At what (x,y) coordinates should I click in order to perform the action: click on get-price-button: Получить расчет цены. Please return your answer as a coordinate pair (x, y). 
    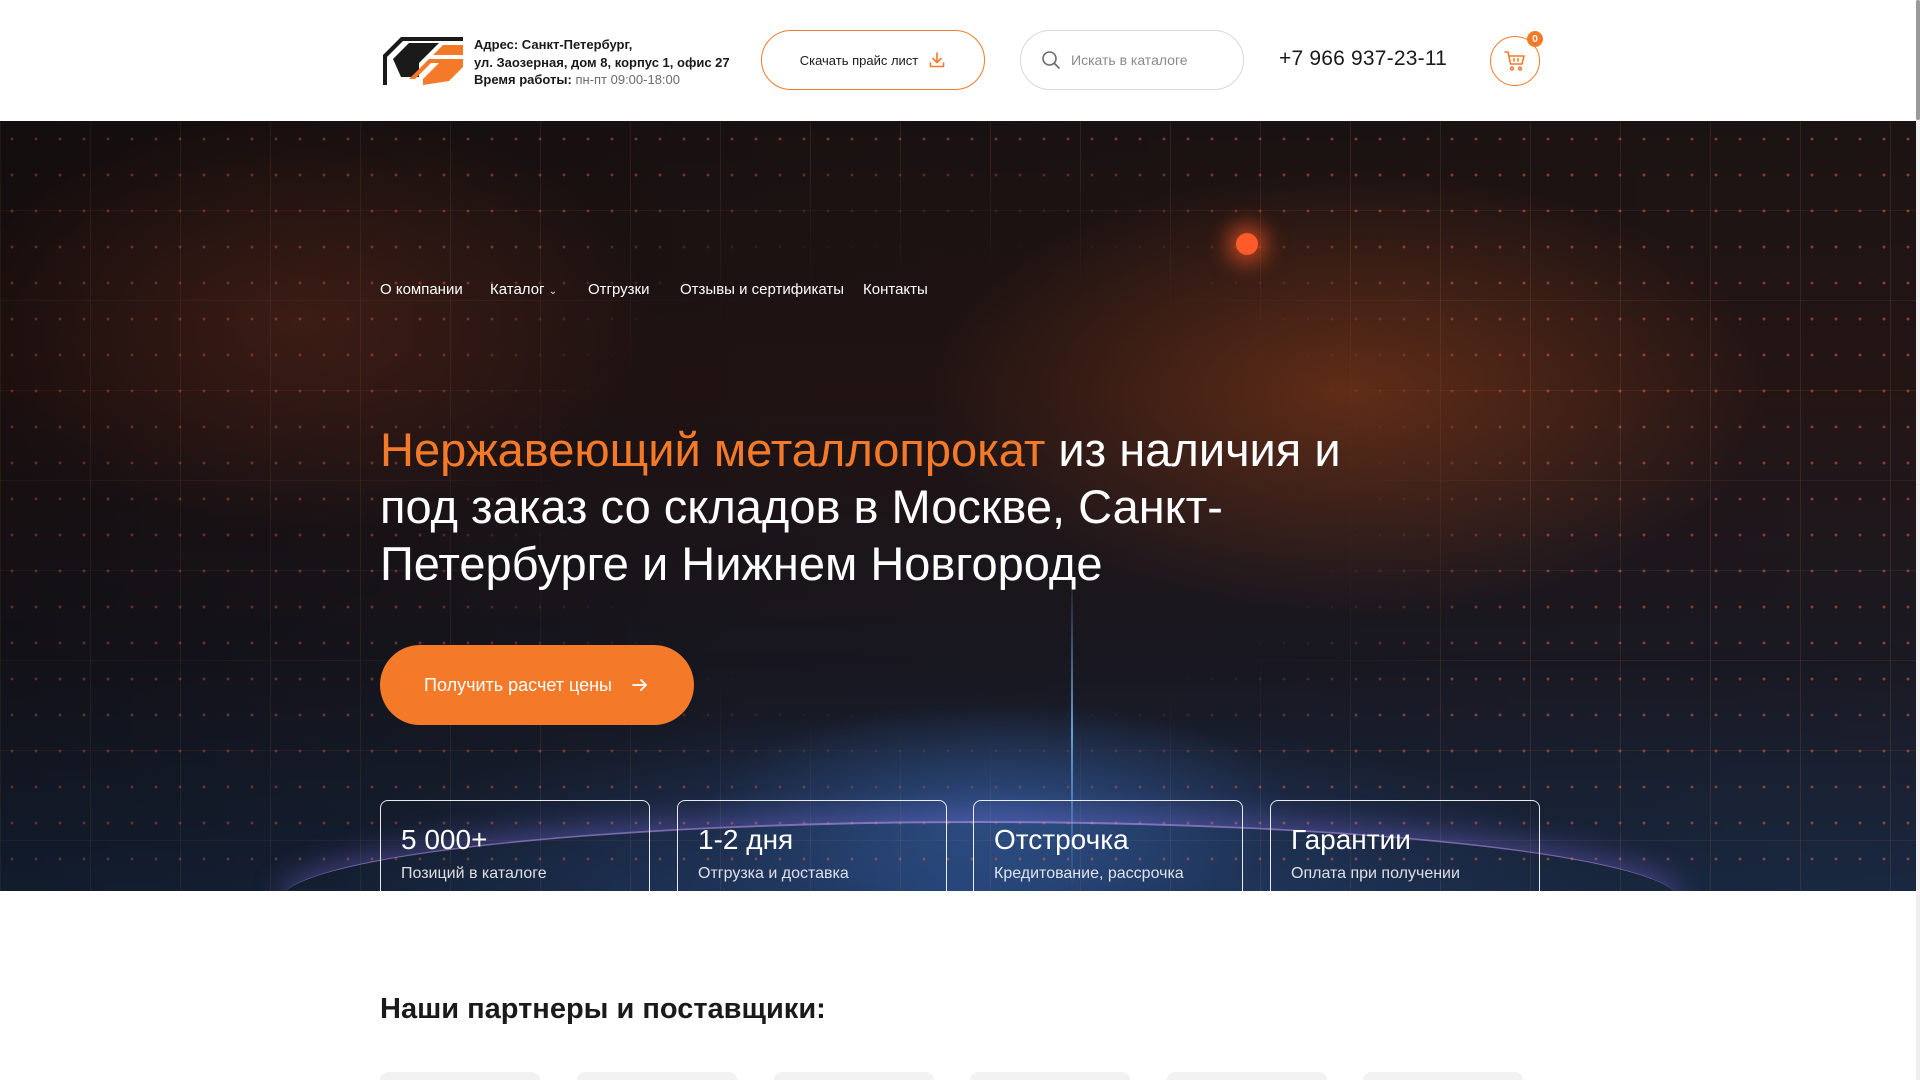
    Looking at the image, I should click on (537, 685).